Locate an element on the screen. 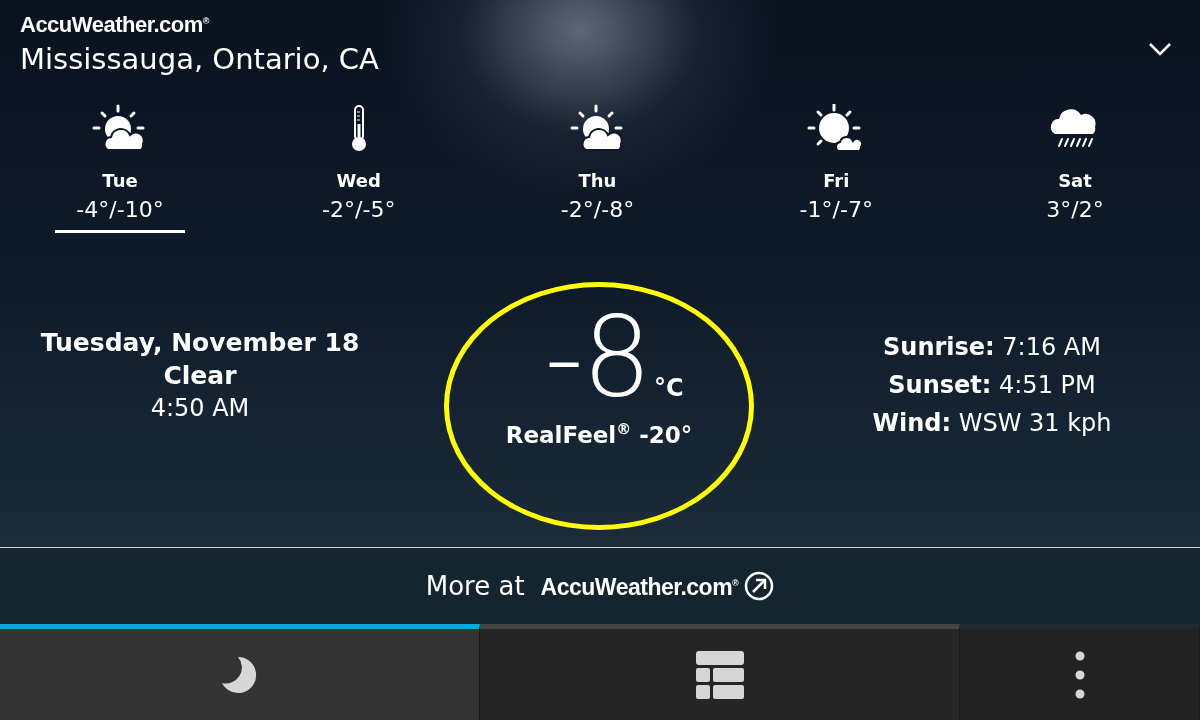 Image resolution: width=1200 pixels, height=720 pixels. location-title: Mississauga, Ontario, CA is located at coordinates (199, 59).